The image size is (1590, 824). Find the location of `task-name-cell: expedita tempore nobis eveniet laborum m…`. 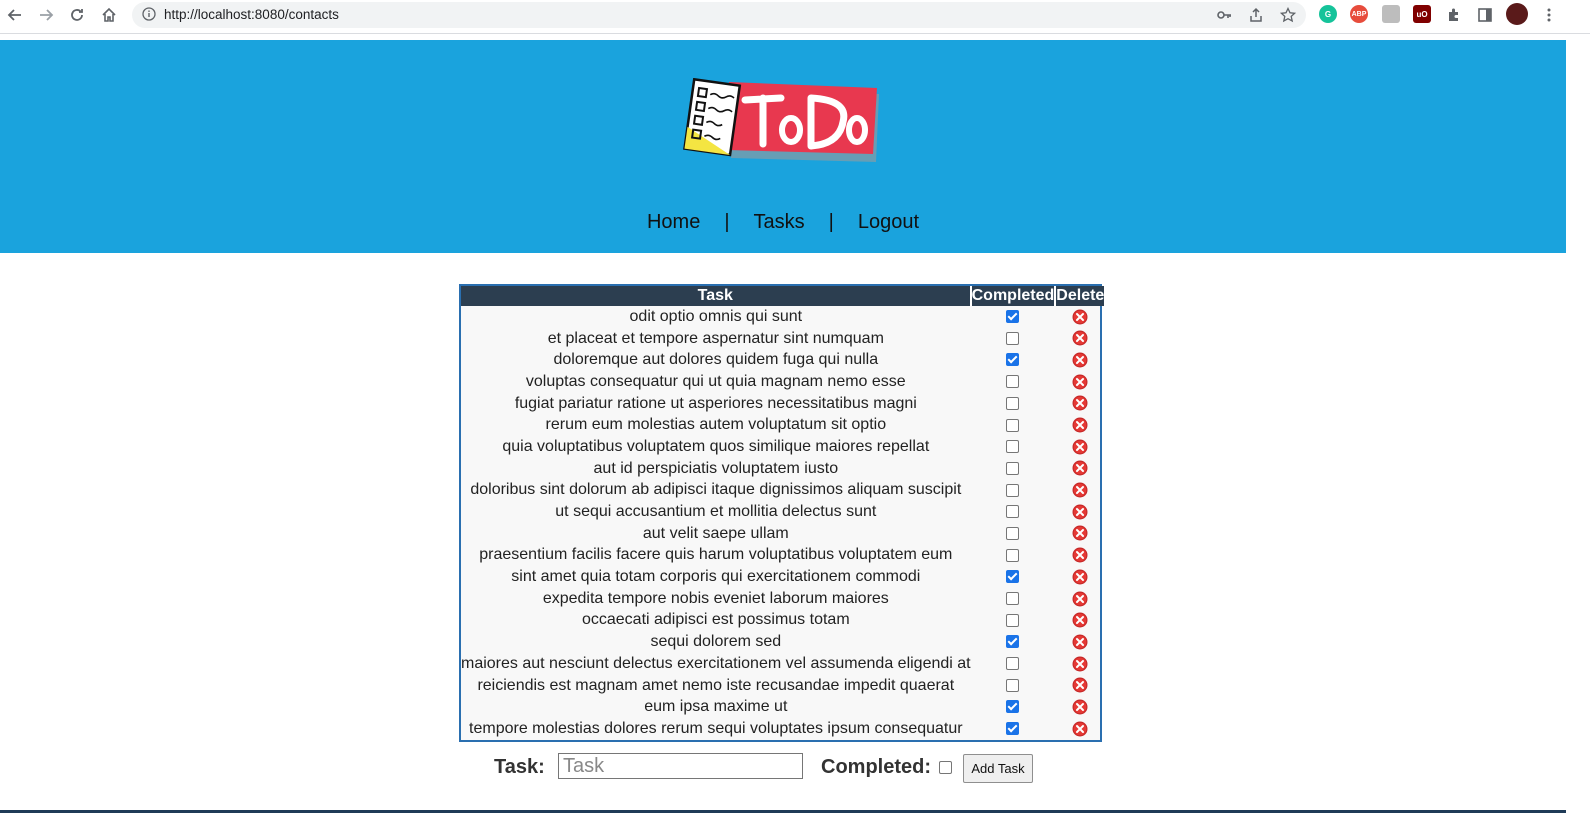

task-name-cell: expedita tempore nobis eveniet laborum m… is located at coordinates (715, 598).